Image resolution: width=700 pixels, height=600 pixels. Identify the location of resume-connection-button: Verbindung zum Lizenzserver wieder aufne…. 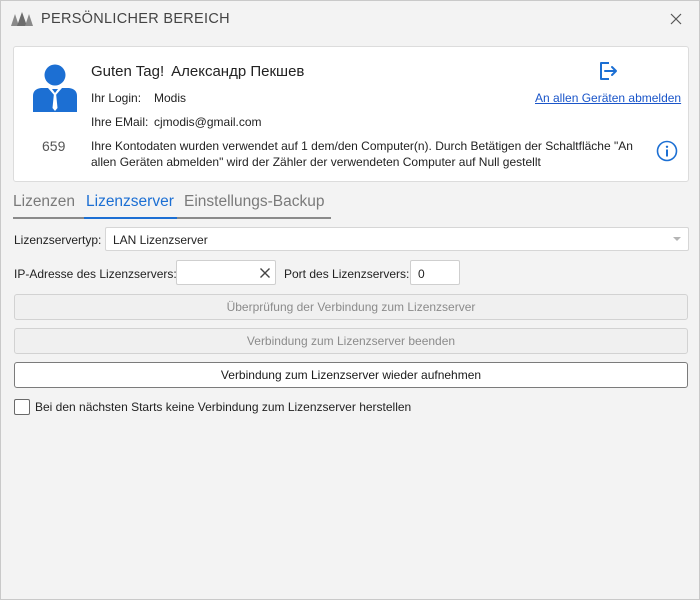
(351, 375).